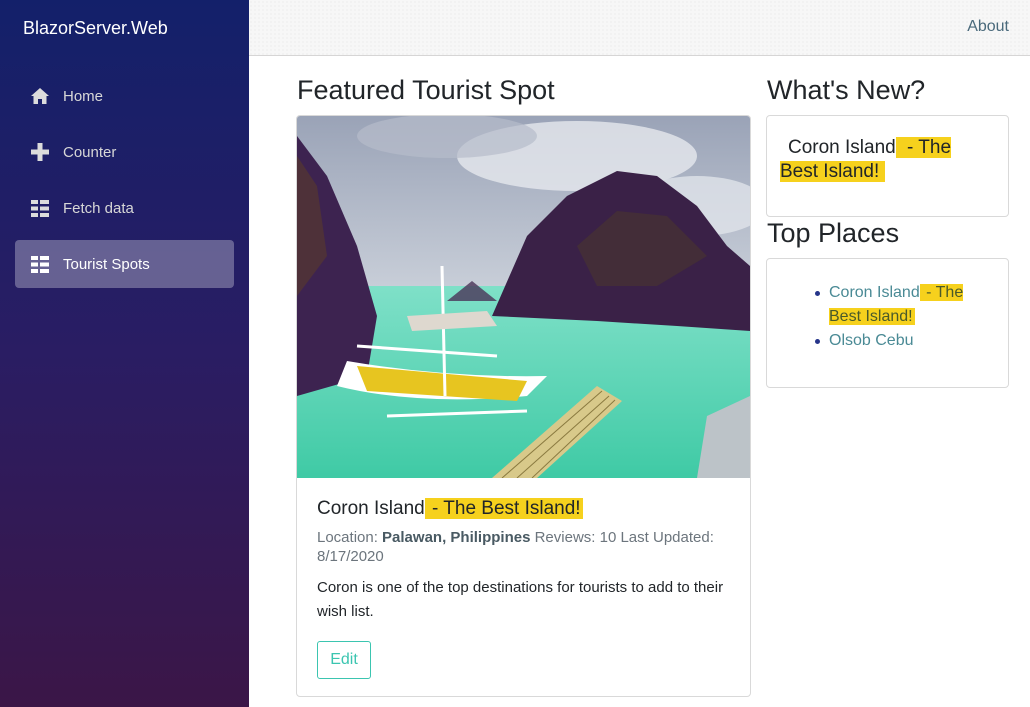  I want to click on location-value: Palawan, Philippines, so click(456, 537).